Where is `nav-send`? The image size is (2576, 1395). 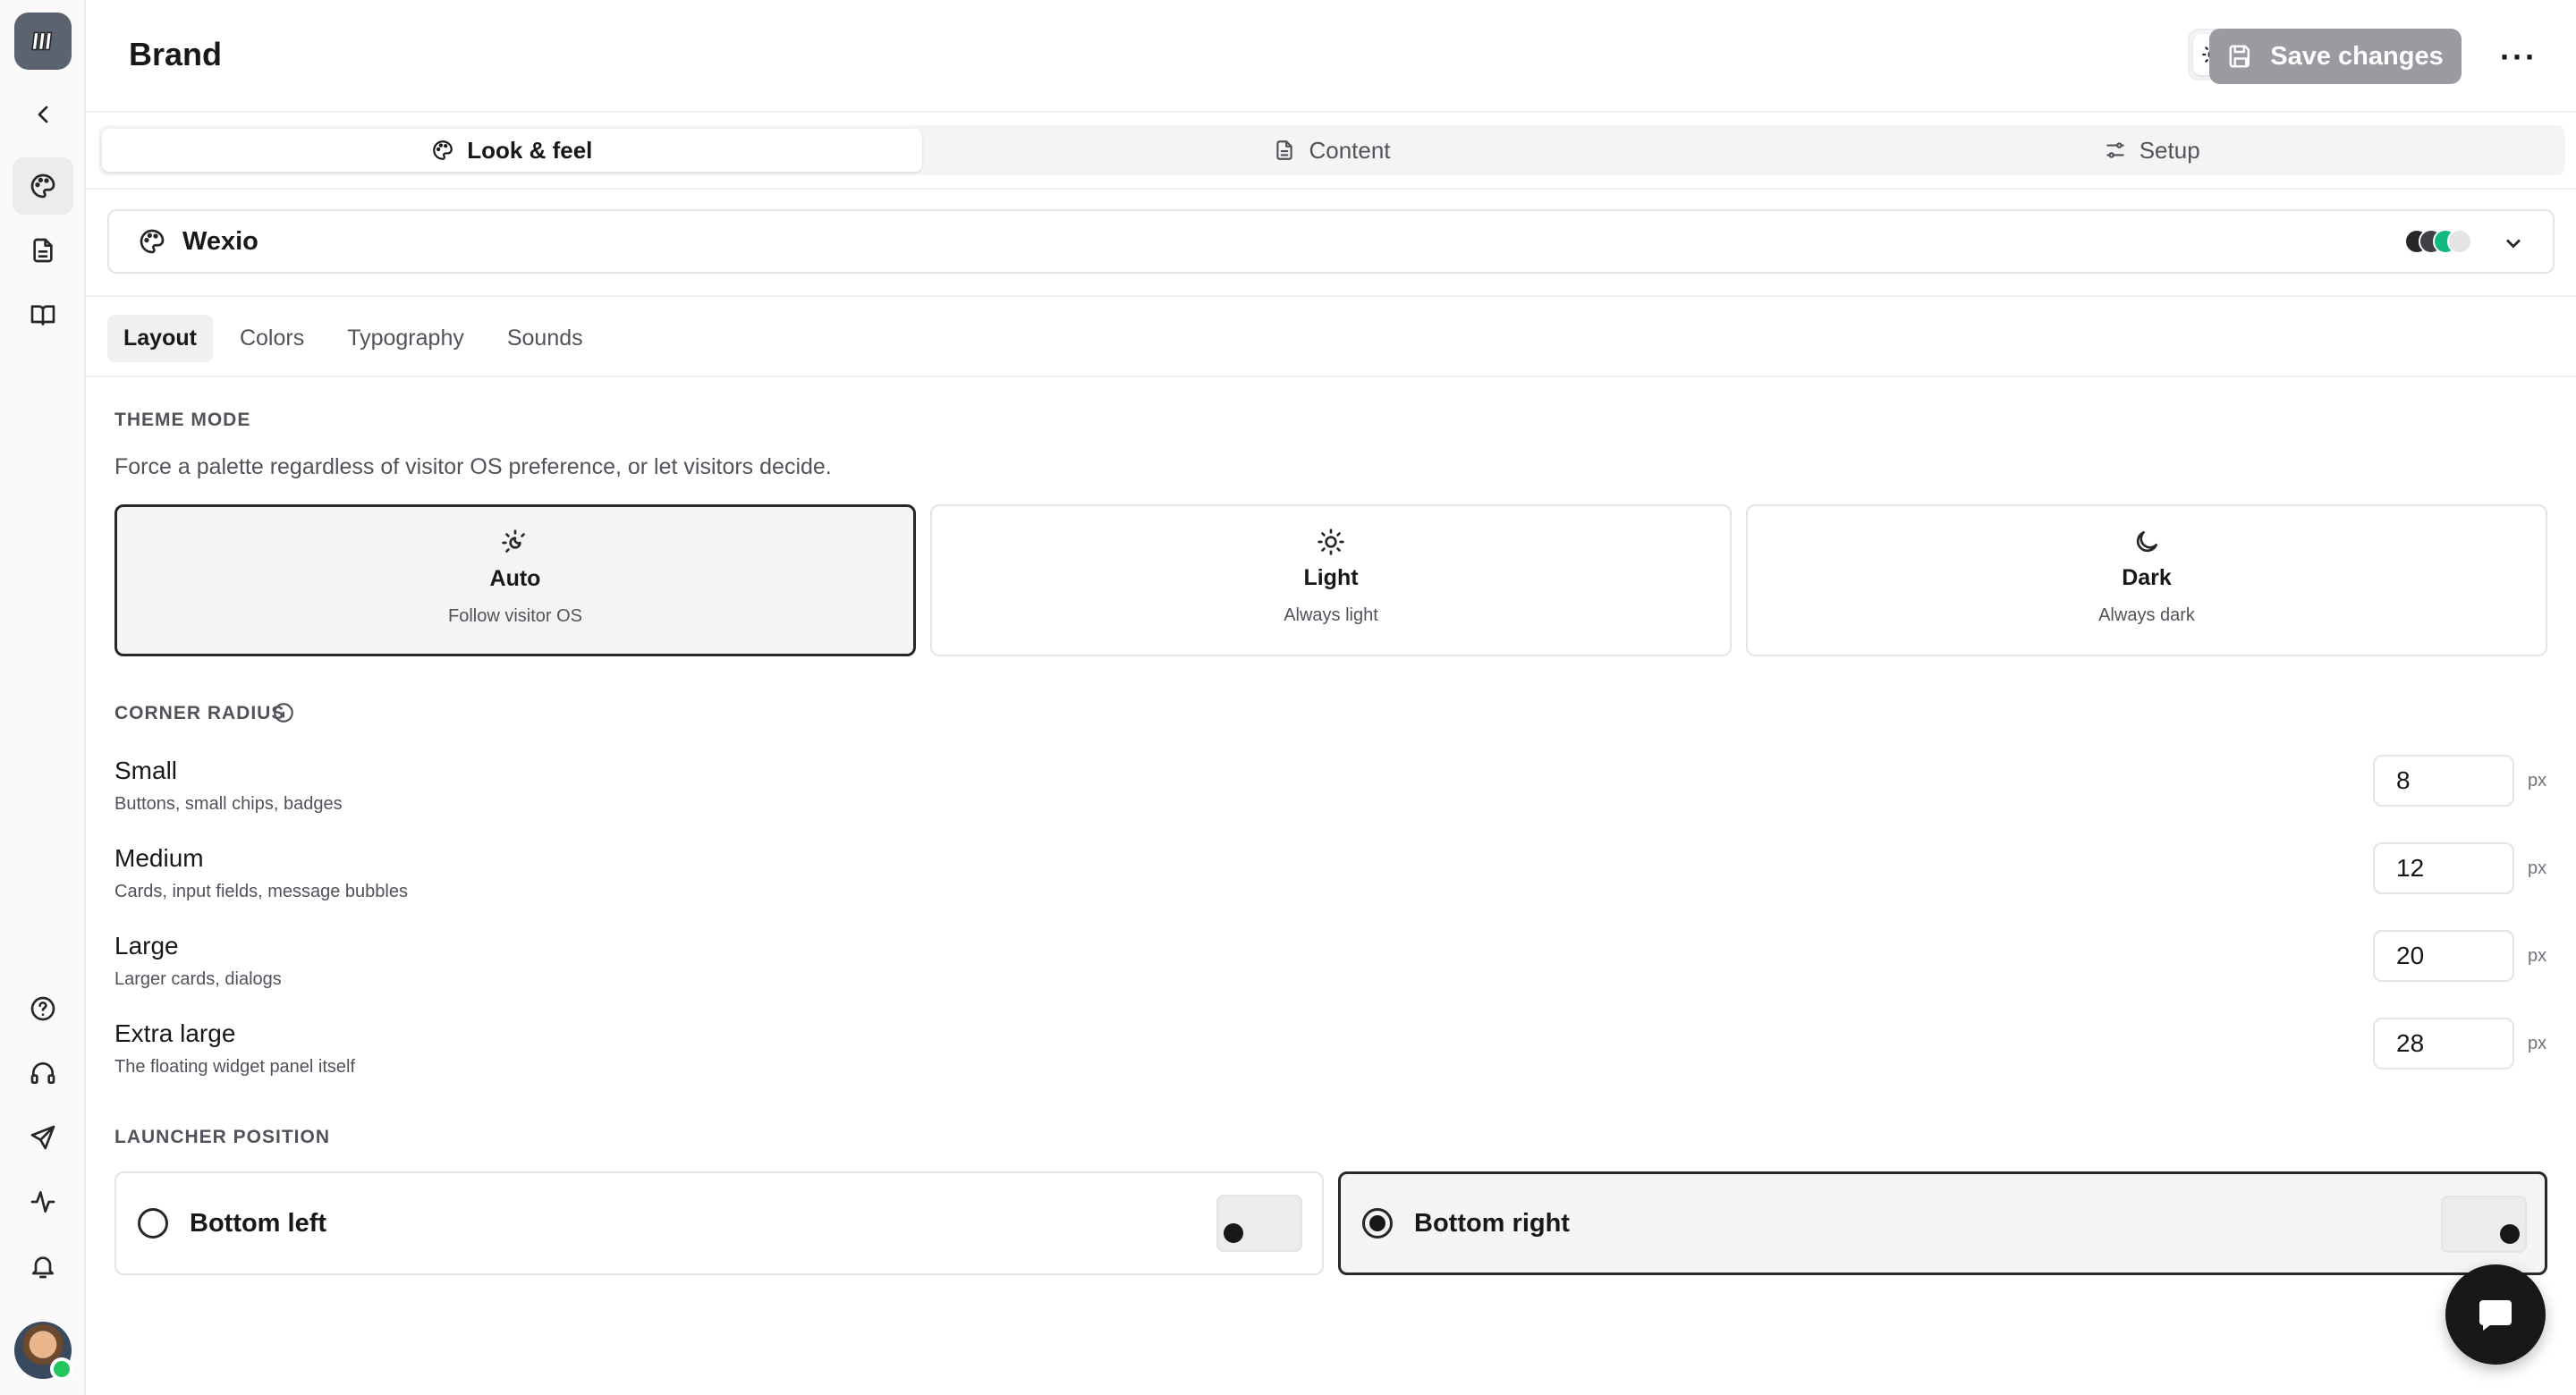 nav-send is located at coordinates (42, 1137).